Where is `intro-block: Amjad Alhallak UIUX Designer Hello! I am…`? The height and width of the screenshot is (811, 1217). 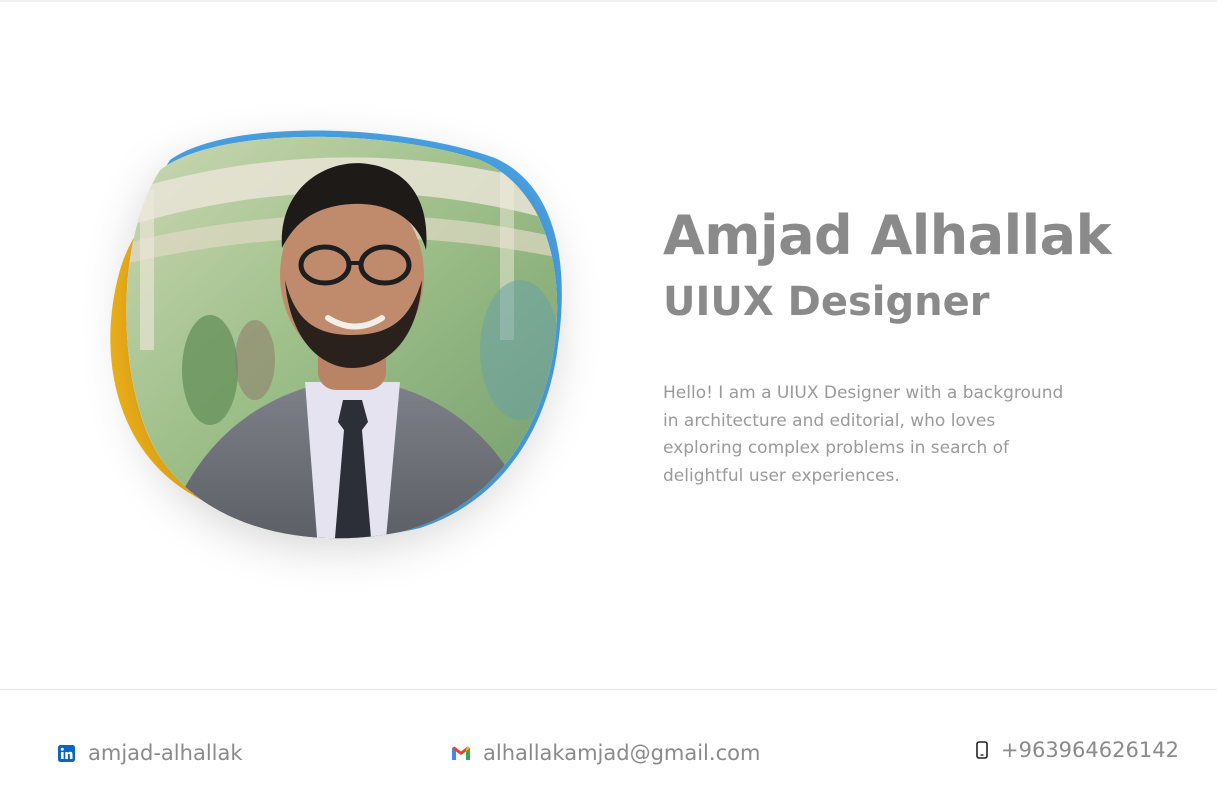
intro-block: Amjad Alhallak UIUX Designer Hello! I am… is located at coordinates (893, 345).